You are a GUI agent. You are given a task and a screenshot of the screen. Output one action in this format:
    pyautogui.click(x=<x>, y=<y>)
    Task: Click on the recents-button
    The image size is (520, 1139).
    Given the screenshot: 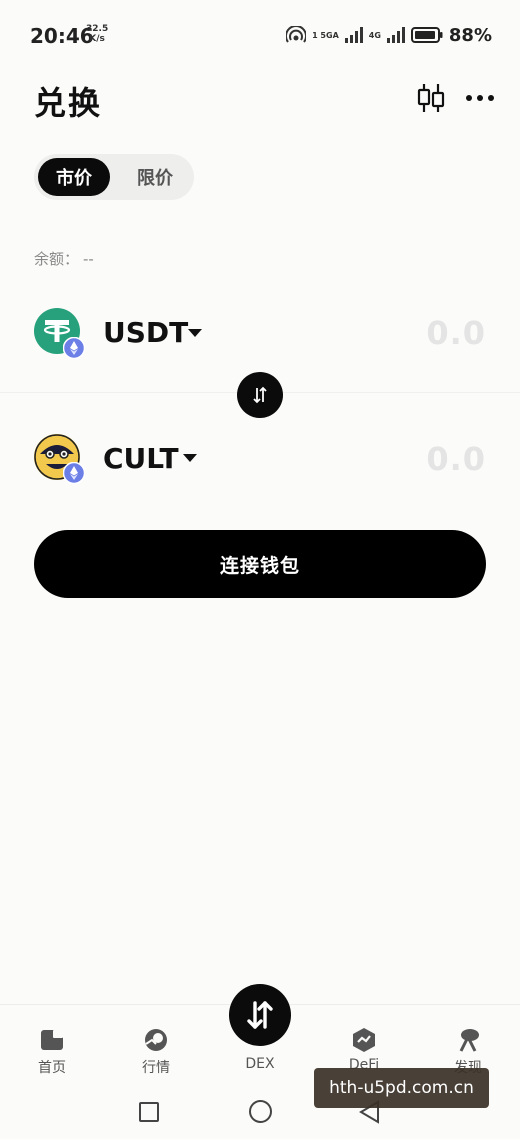 What is the action you would take?
    pyautogui.click(x=149, y=1112)
    